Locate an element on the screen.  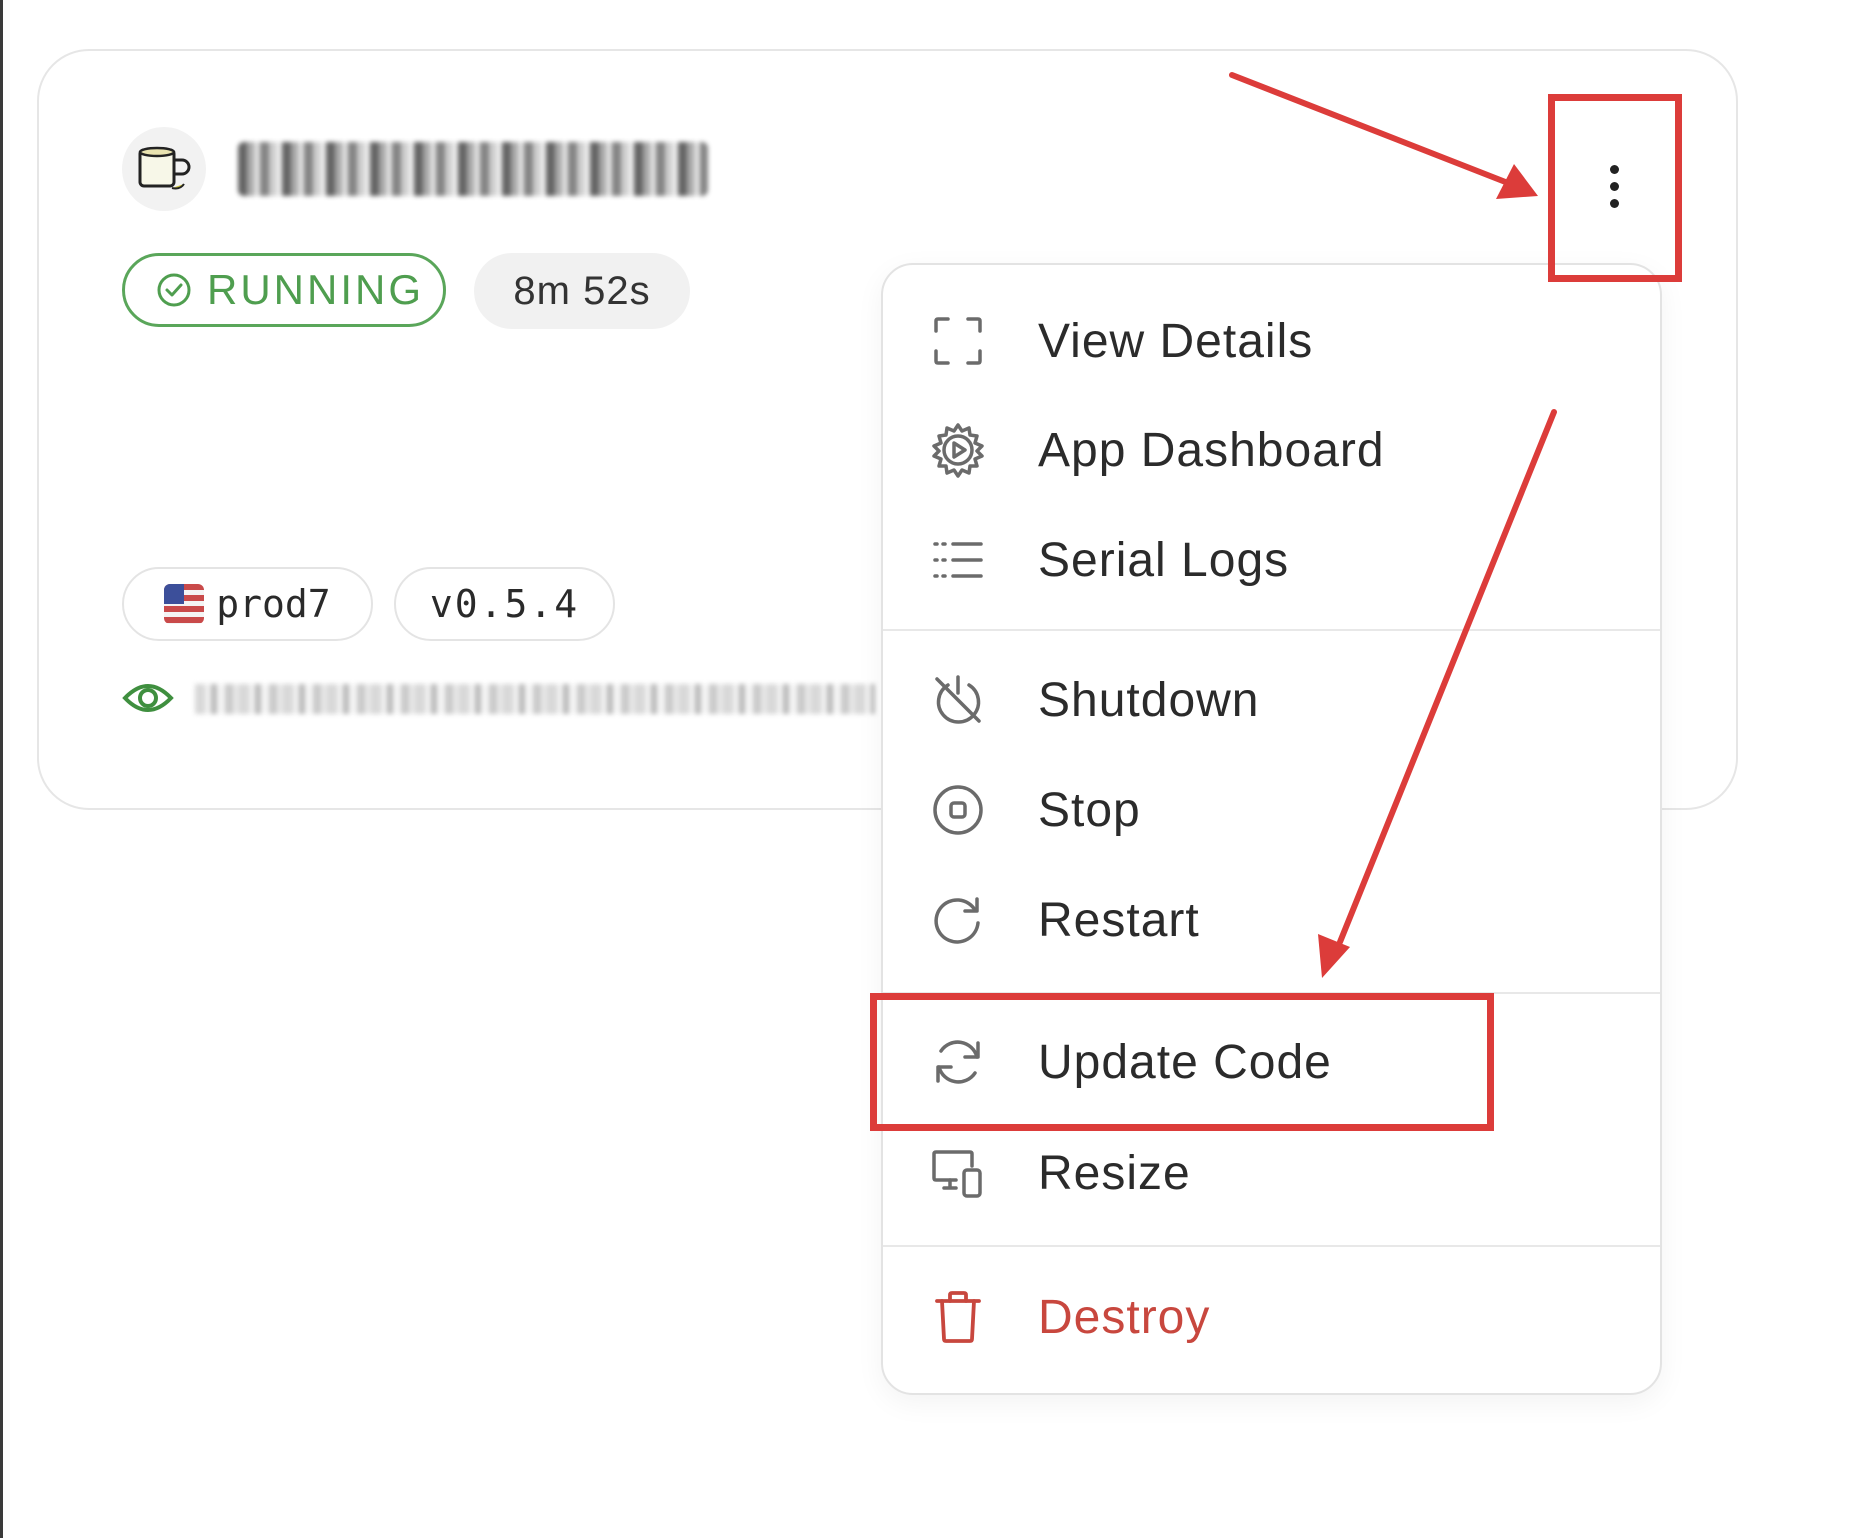
menu-item-label: Serial Logs is located at coordinates (1164, 560).